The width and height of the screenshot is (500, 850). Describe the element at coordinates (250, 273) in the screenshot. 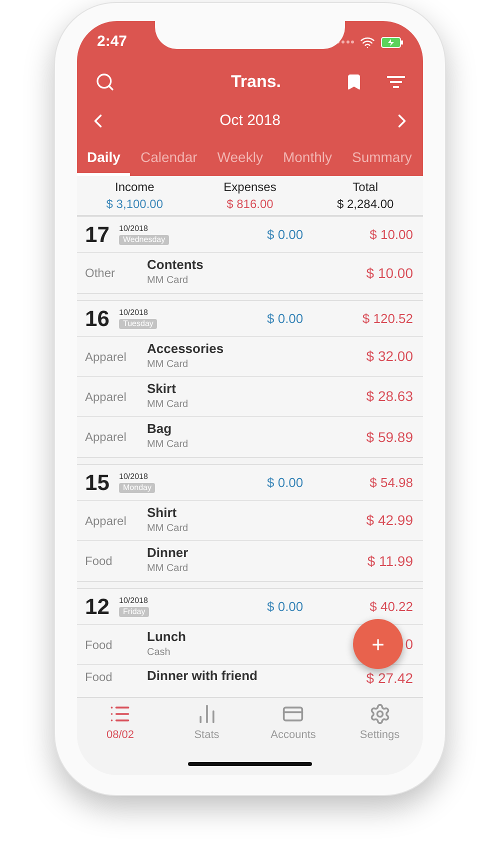

I see `transaction-row: Other Contents MM Card $ 10.00` at that location.